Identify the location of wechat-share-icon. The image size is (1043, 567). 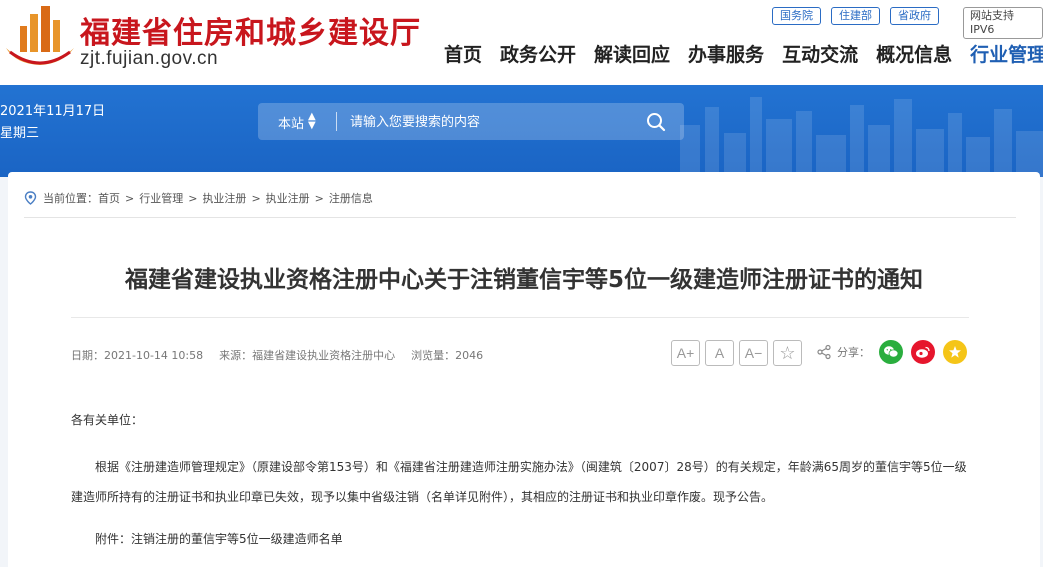
(891, 352).